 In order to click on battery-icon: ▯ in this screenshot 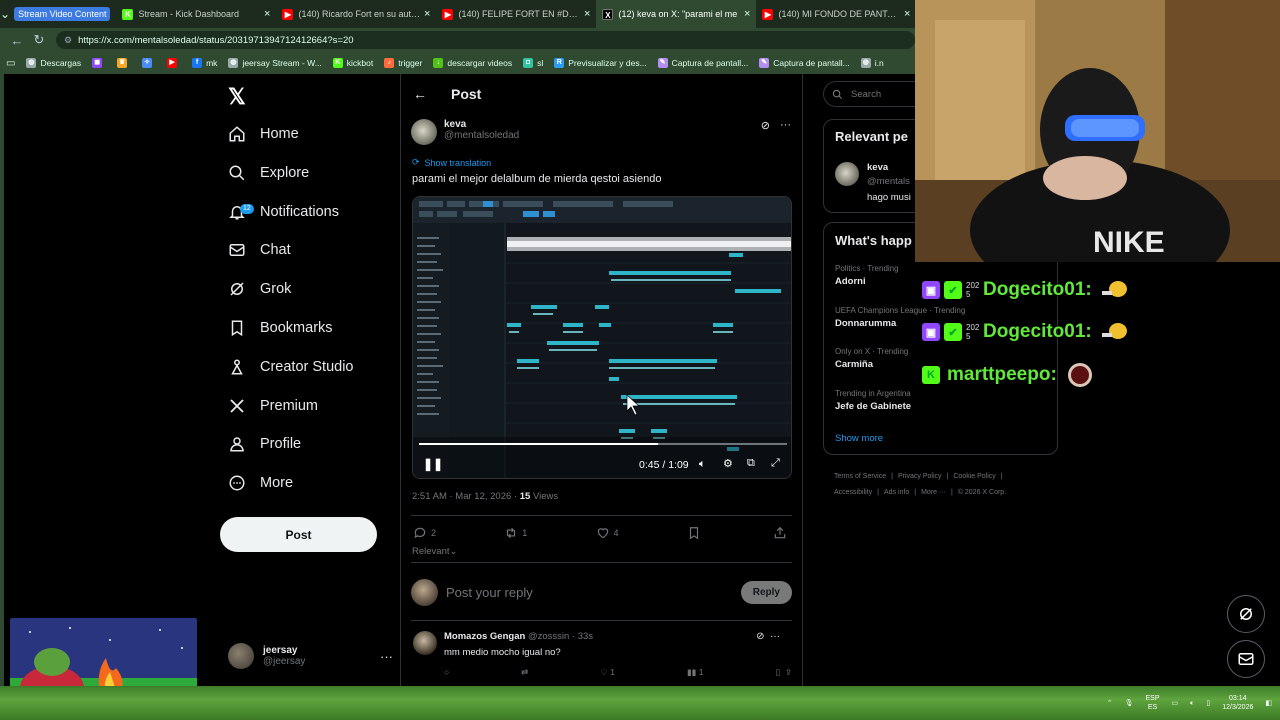, I will do `click(1208, 703)`.